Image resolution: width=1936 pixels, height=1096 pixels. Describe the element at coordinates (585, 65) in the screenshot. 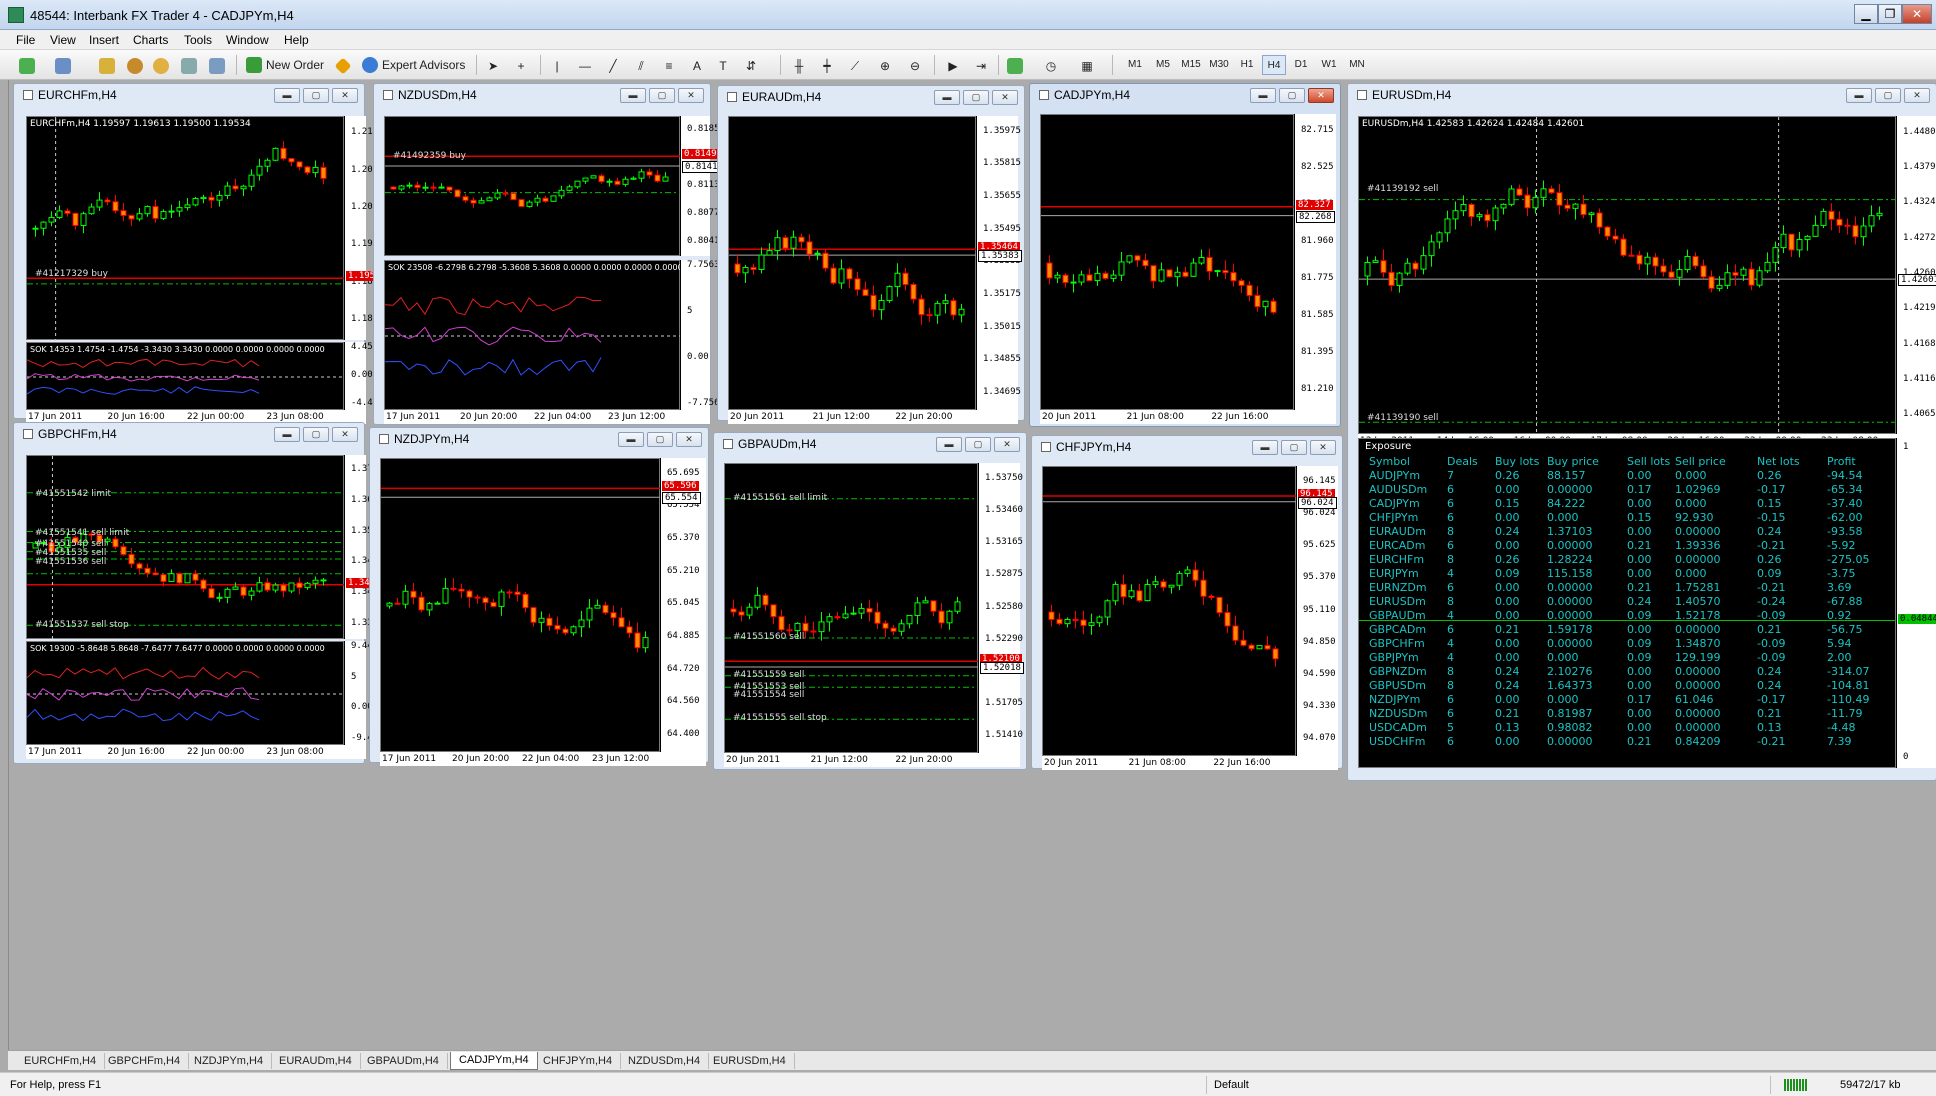

I see `horizontal-line-icon: —` at that location.